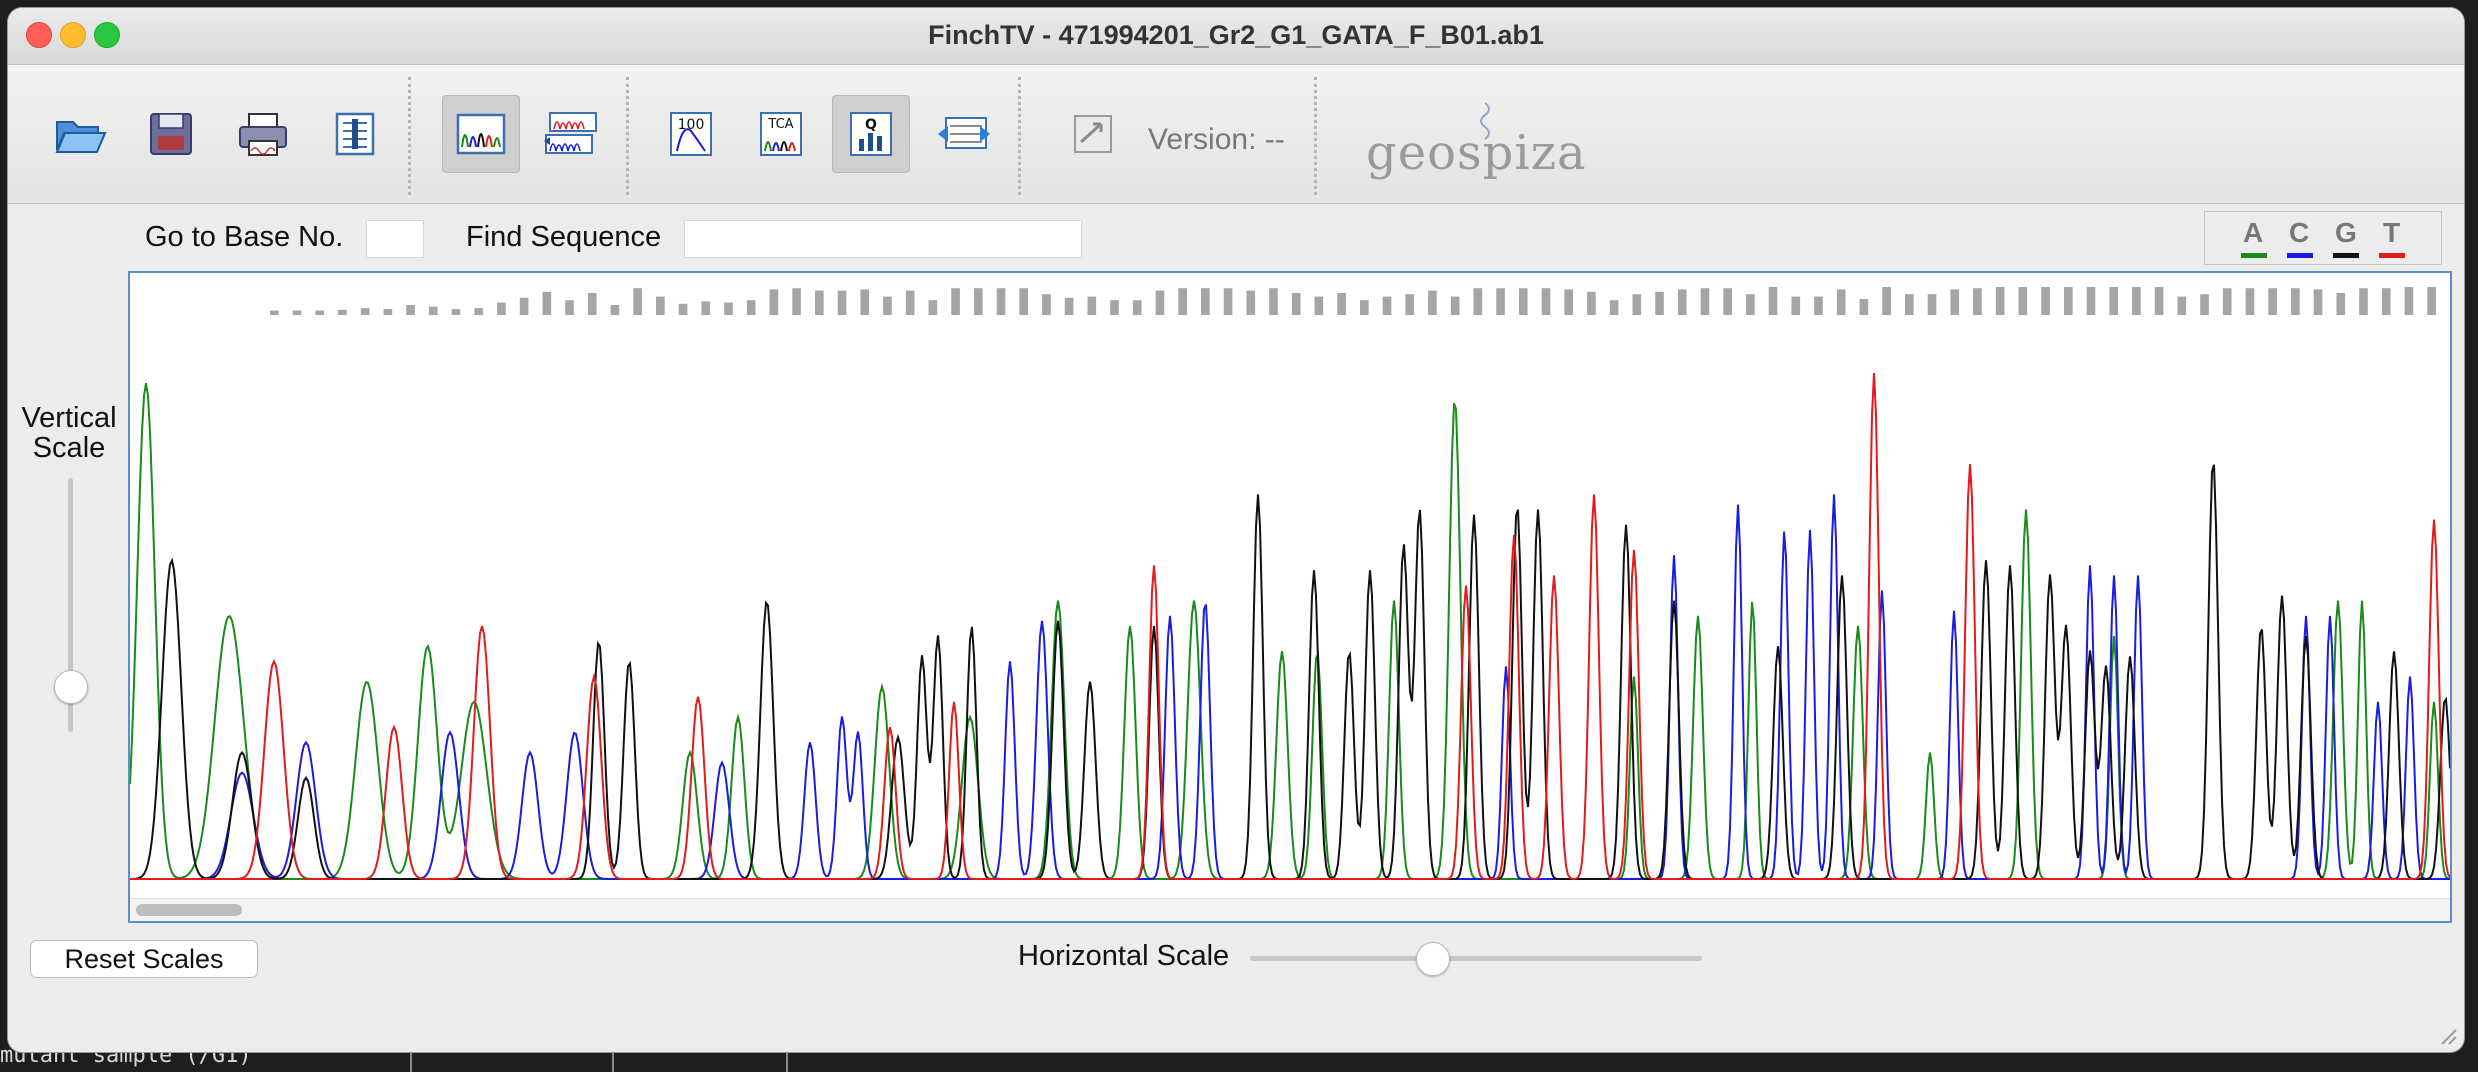 This screenshot has height=1072, width=2478. I want to click on goto-base-input, so click(395, 239).